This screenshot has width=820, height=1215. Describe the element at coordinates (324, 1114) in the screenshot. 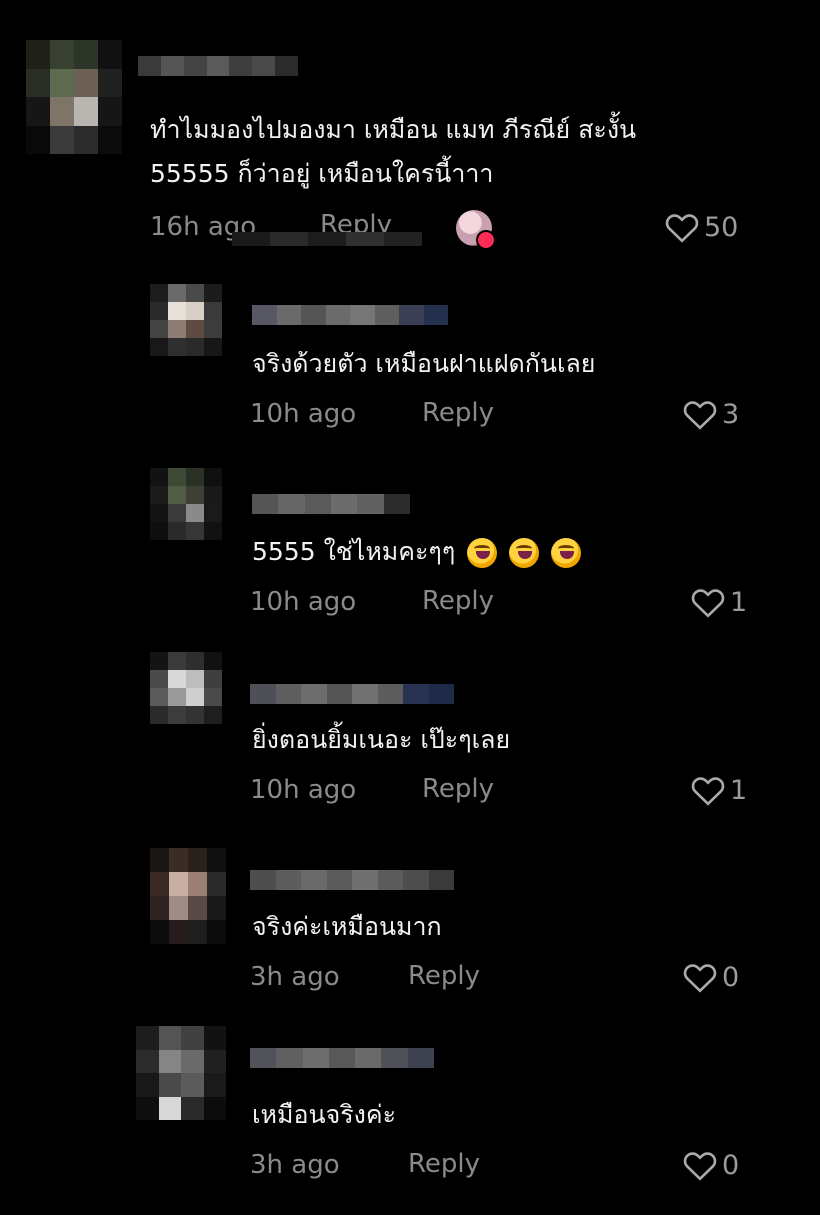

I see `comment-text: เหมือนจริงค่ะ` at that location.